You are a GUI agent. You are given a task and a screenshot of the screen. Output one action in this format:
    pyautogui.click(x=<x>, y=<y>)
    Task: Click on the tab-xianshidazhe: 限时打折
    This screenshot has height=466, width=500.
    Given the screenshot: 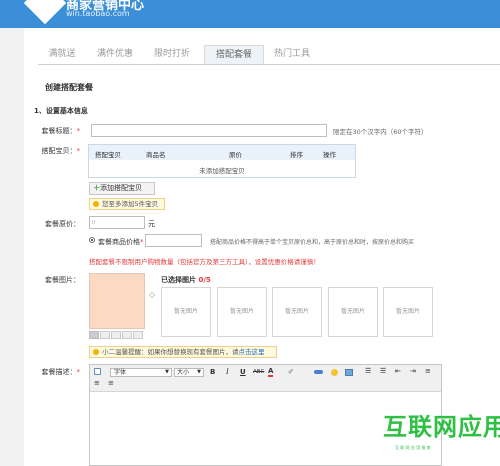 What is the action you would take?
    pyautogui.click(x=172, y=54)
    